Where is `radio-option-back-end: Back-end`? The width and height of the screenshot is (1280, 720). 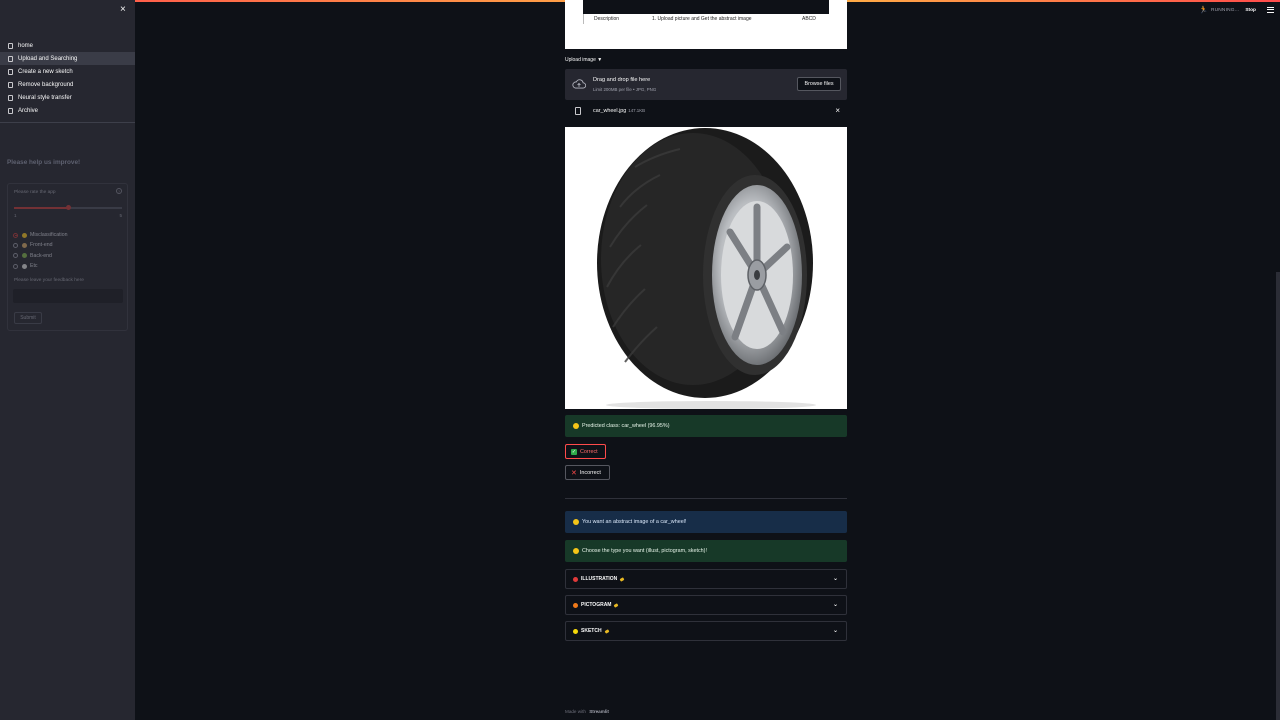
radio-option-back-end: Back-end is located at coordinates (40, 256).